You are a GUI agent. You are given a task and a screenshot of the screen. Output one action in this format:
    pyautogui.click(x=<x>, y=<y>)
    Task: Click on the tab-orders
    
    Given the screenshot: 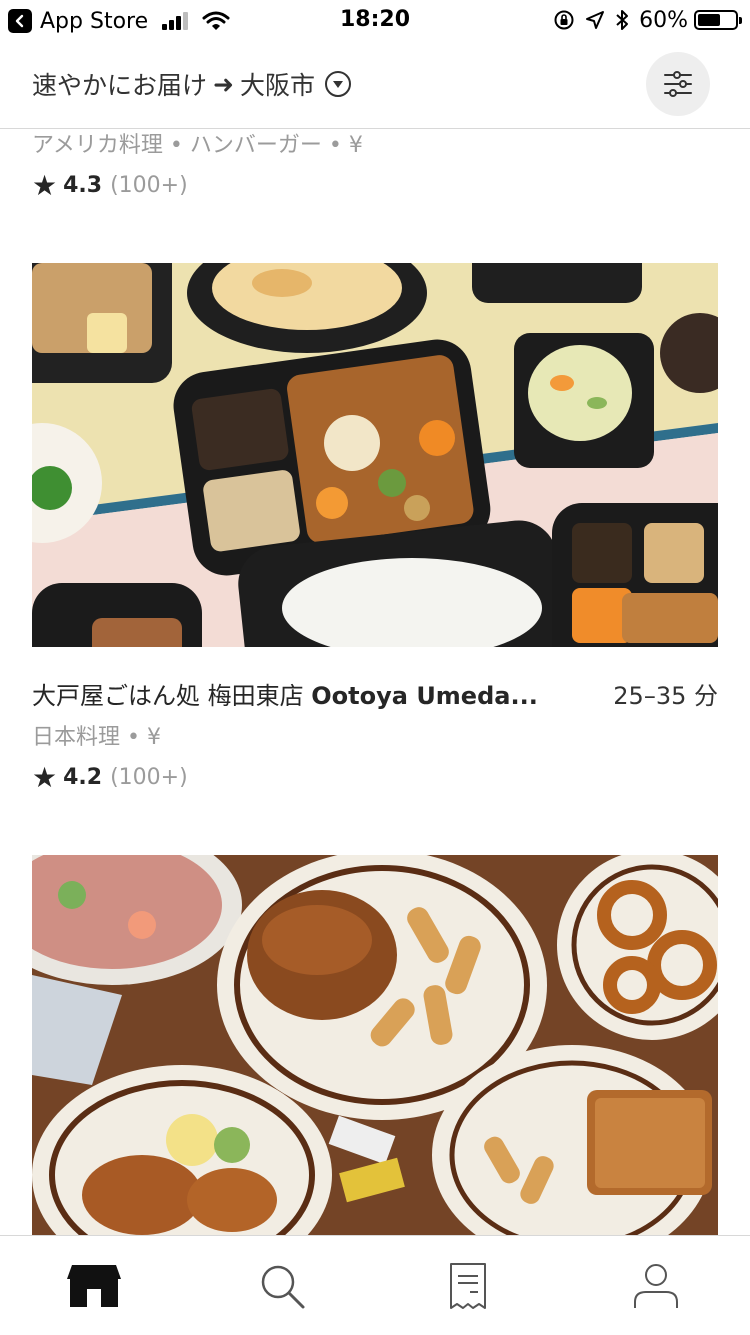 What is the action you would take?
    pyautogui.click(x=468, y=1285)
    